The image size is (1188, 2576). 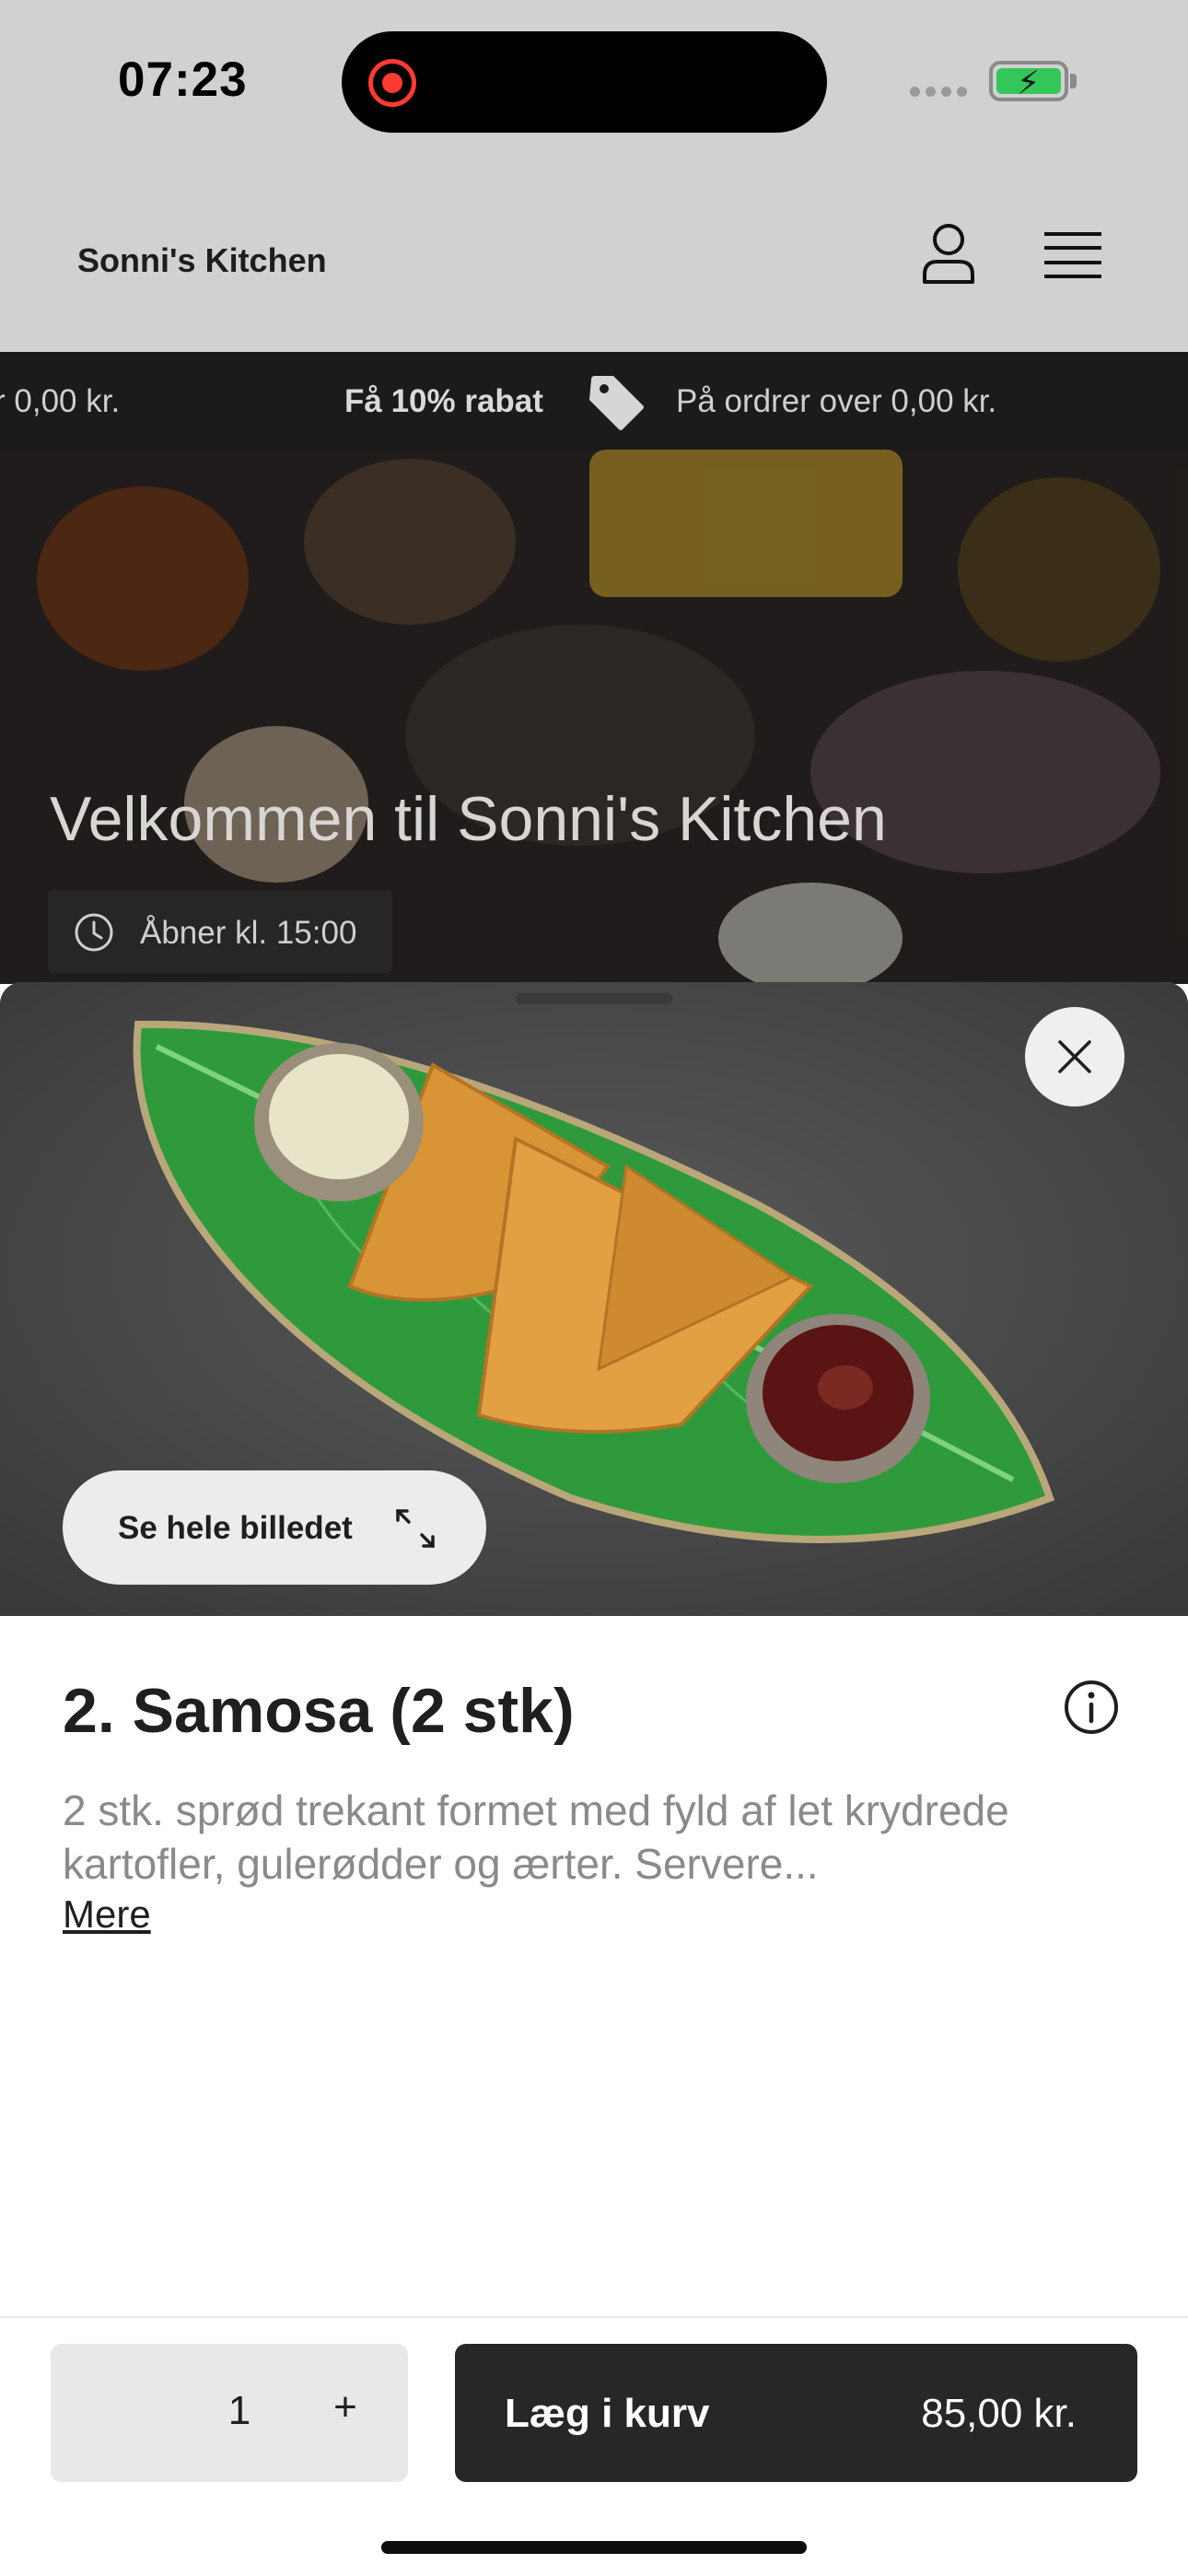 What do you see at coordinates (1073, 81) in the screenshot?
I see `battery-cap` at bounding box center [1073, 81].